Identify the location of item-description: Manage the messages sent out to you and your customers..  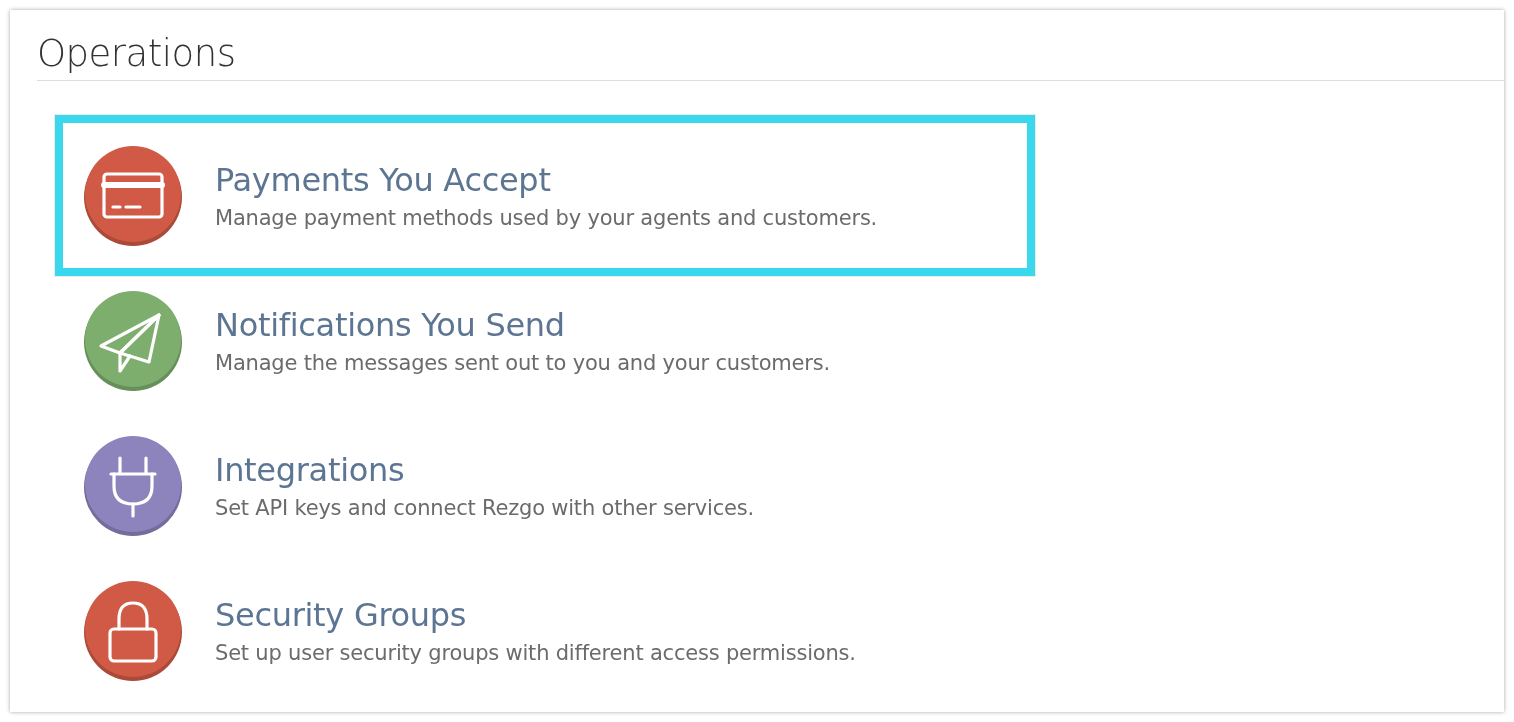
(522, 363).